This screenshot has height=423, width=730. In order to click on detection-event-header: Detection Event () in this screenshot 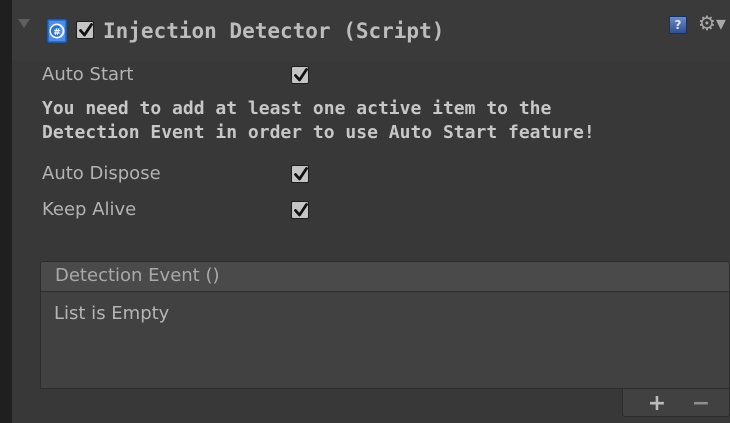, I will do `click(385, 277)`.